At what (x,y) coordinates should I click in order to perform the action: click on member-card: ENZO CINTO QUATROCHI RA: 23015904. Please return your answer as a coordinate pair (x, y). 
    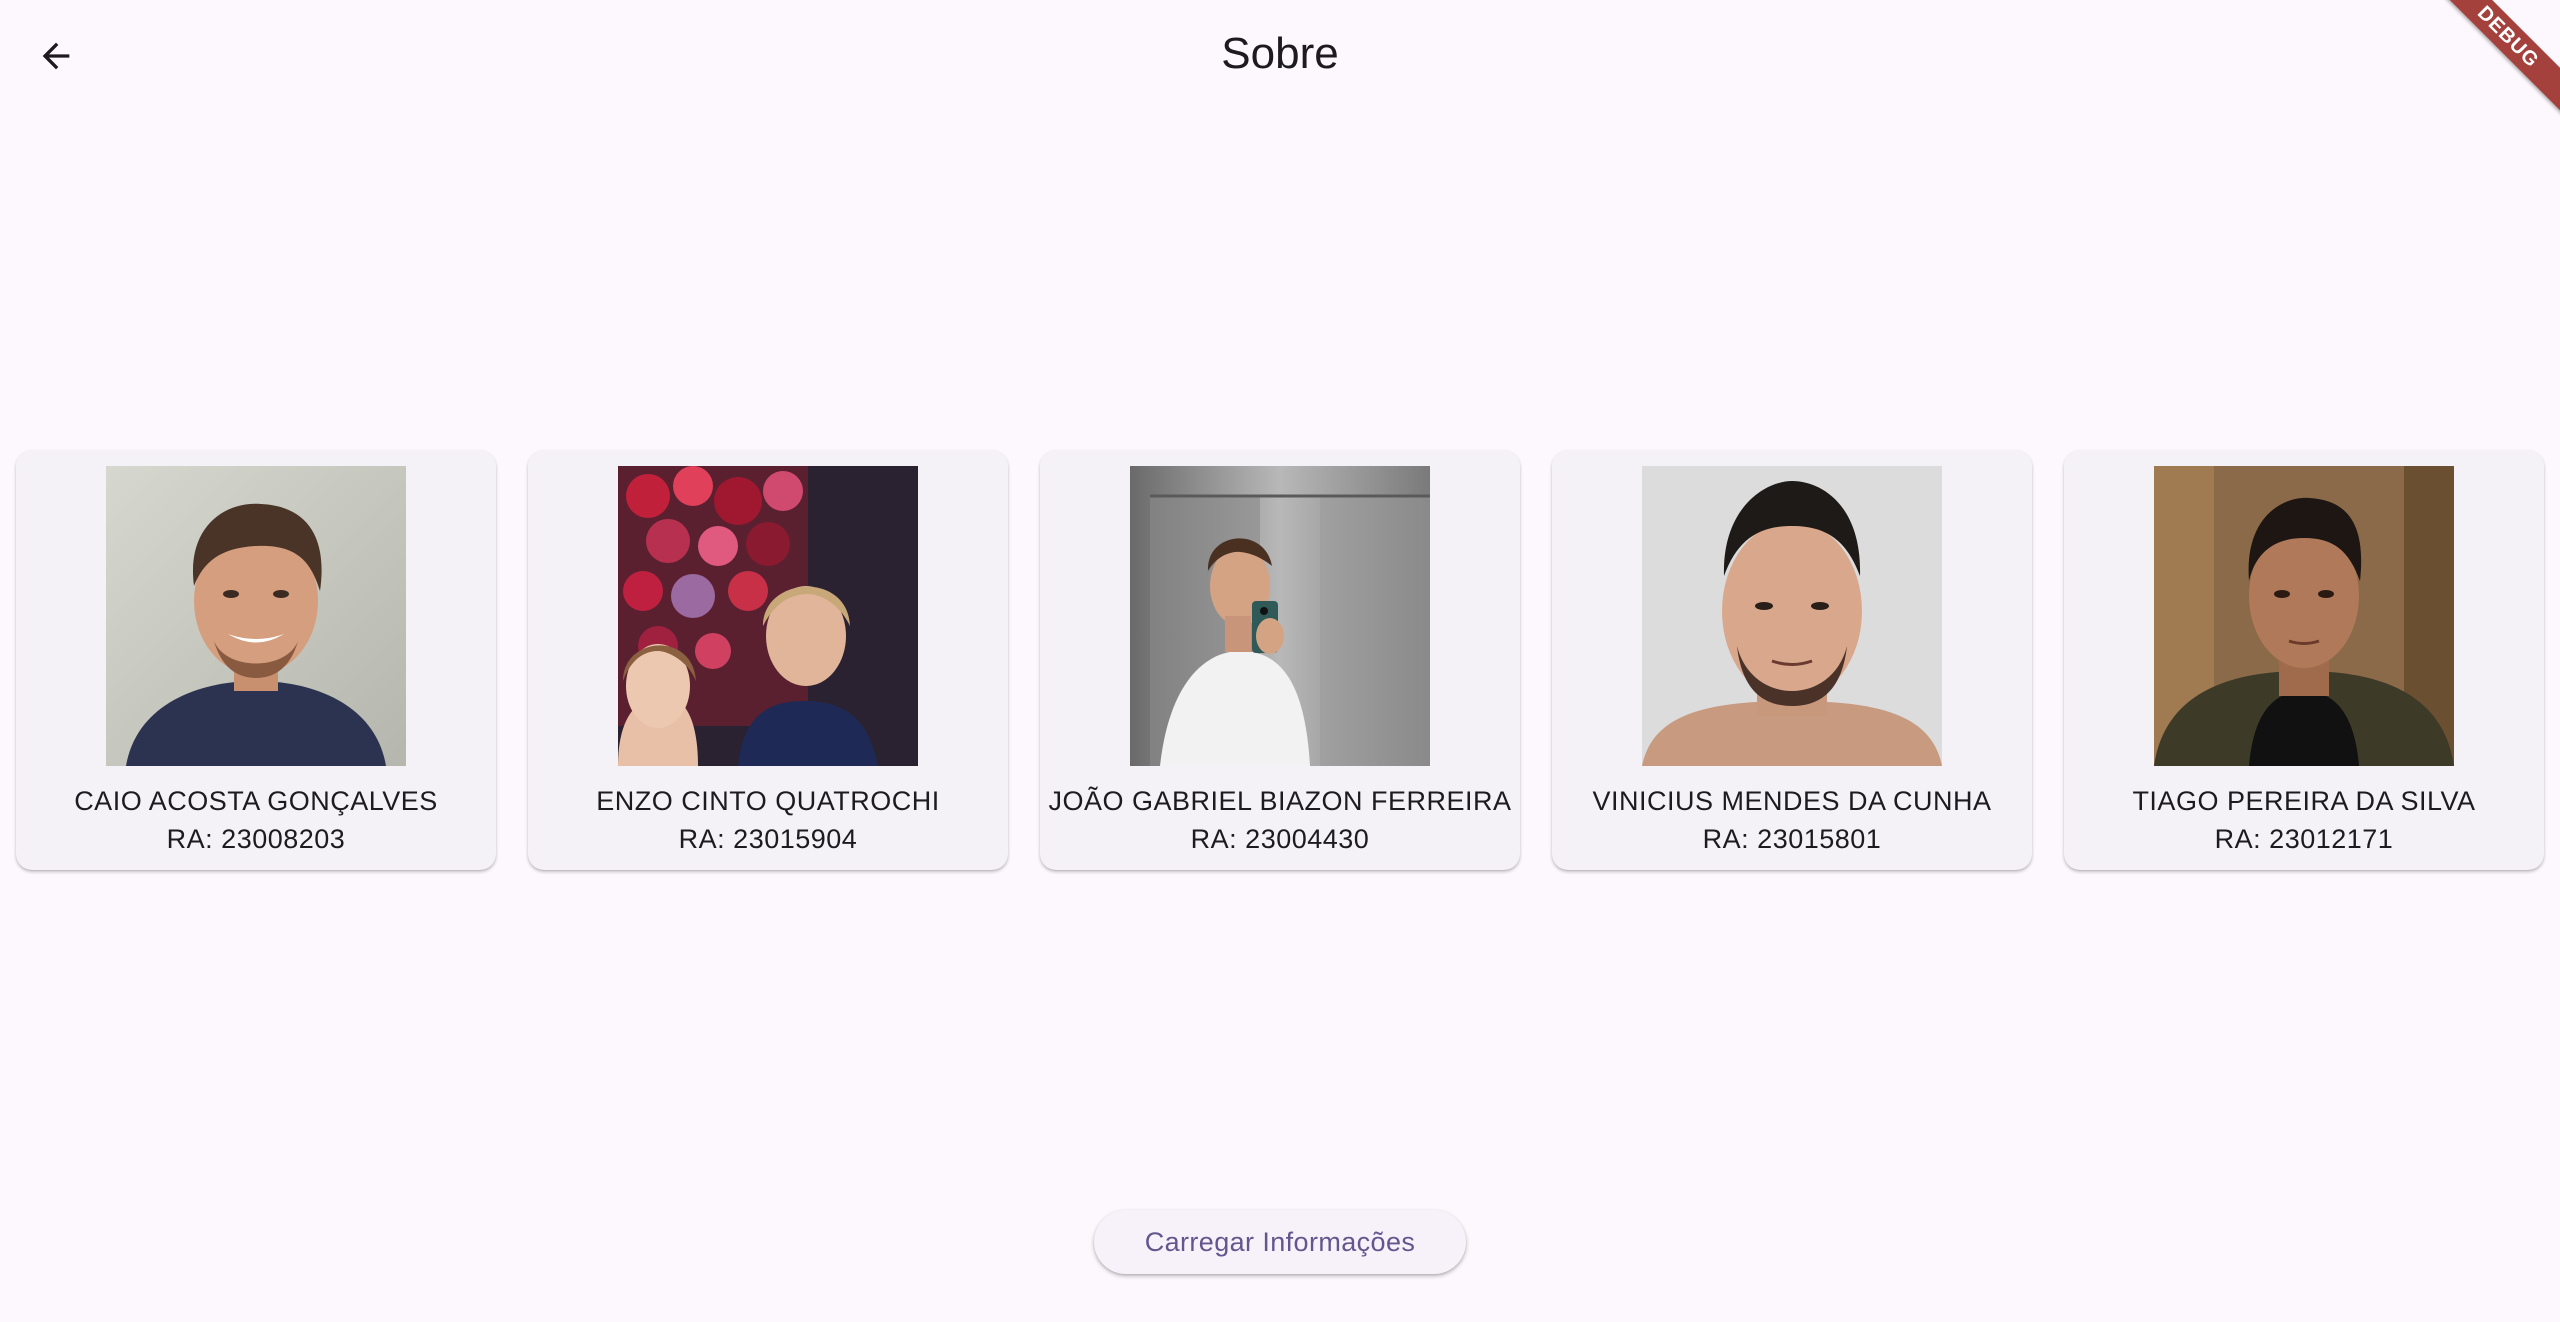
    Looking at the image, I should click on (768, 660).